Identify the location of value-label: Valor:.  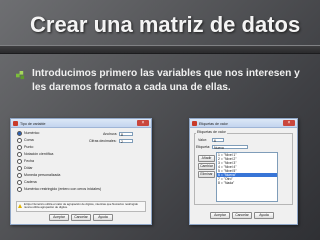
(203, 140).